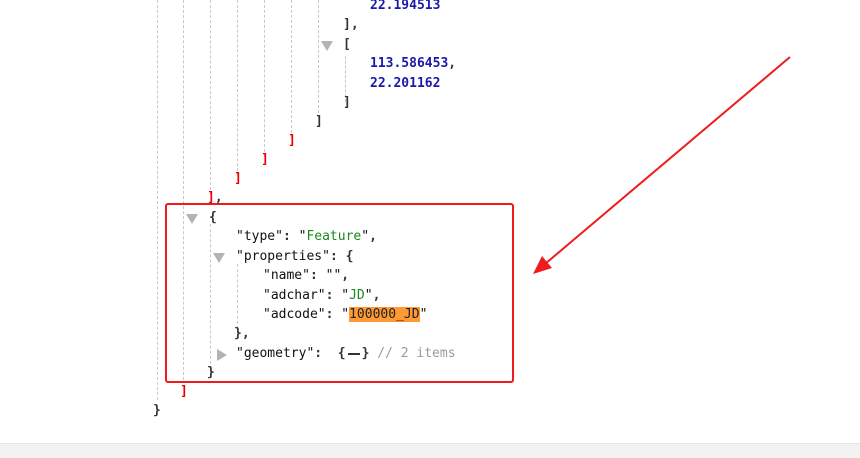 The image size is (860, 458). I want to click on annotation-arrow-icon, so click(662, 165).